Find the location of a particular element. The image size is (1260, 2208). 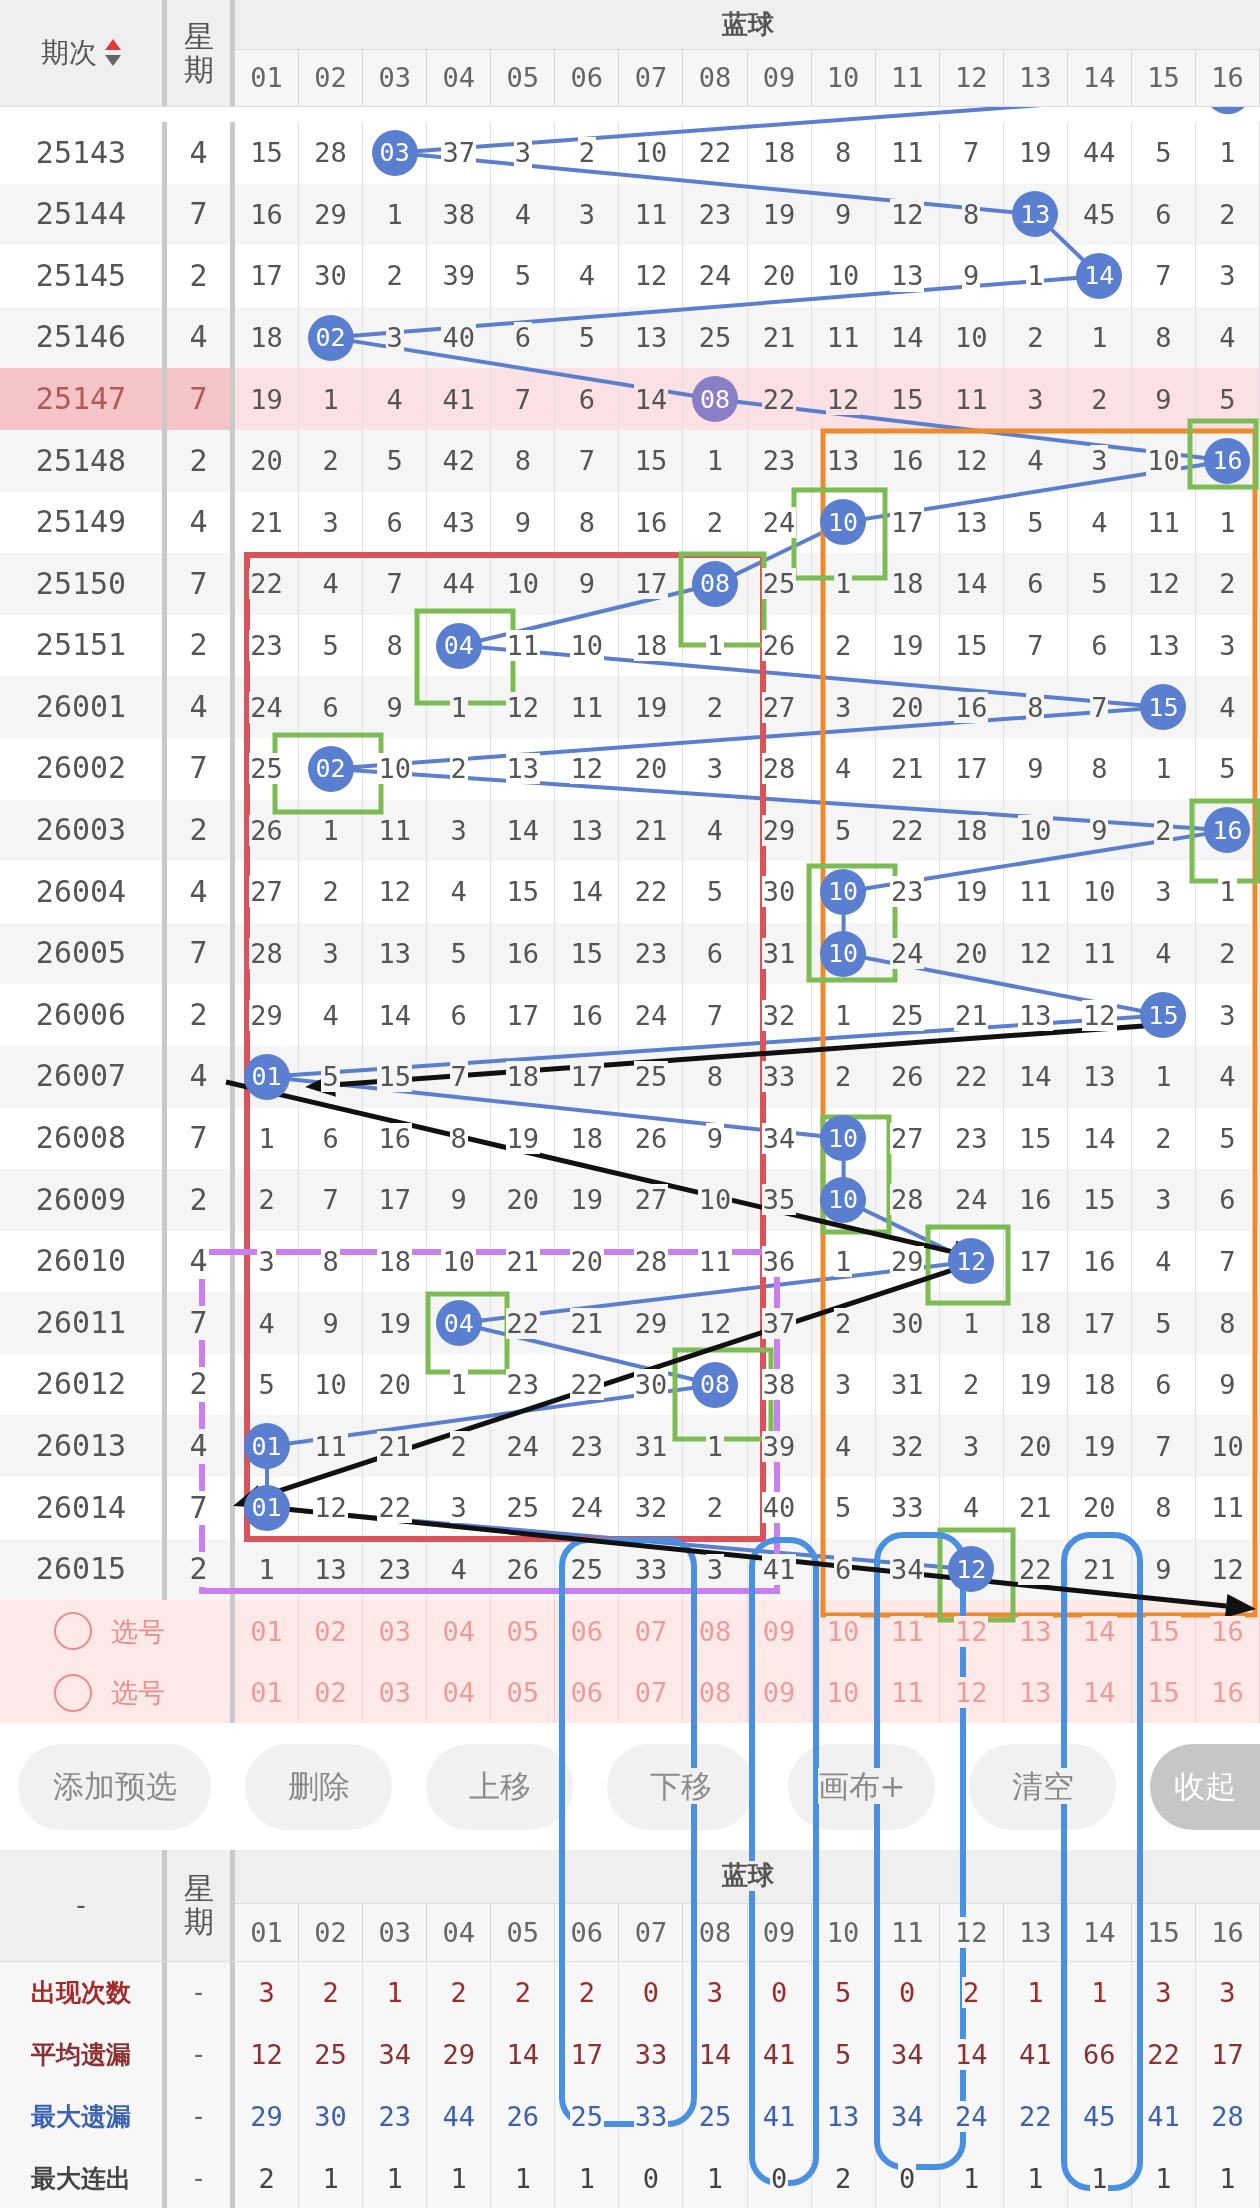

table-cell: 31 is located at coordinates (779, 954).